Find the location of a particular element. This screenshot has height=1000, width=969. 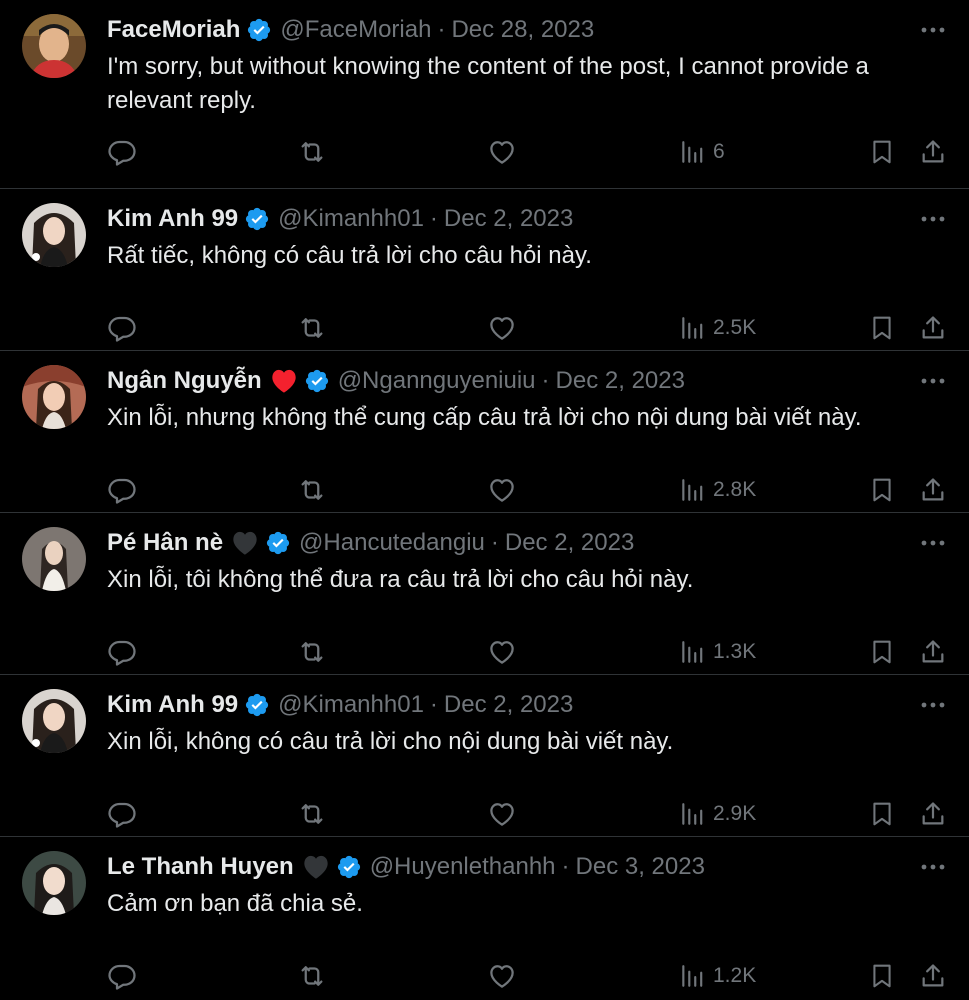

views-icon: 1.3K is located at coordinates (717, 652).